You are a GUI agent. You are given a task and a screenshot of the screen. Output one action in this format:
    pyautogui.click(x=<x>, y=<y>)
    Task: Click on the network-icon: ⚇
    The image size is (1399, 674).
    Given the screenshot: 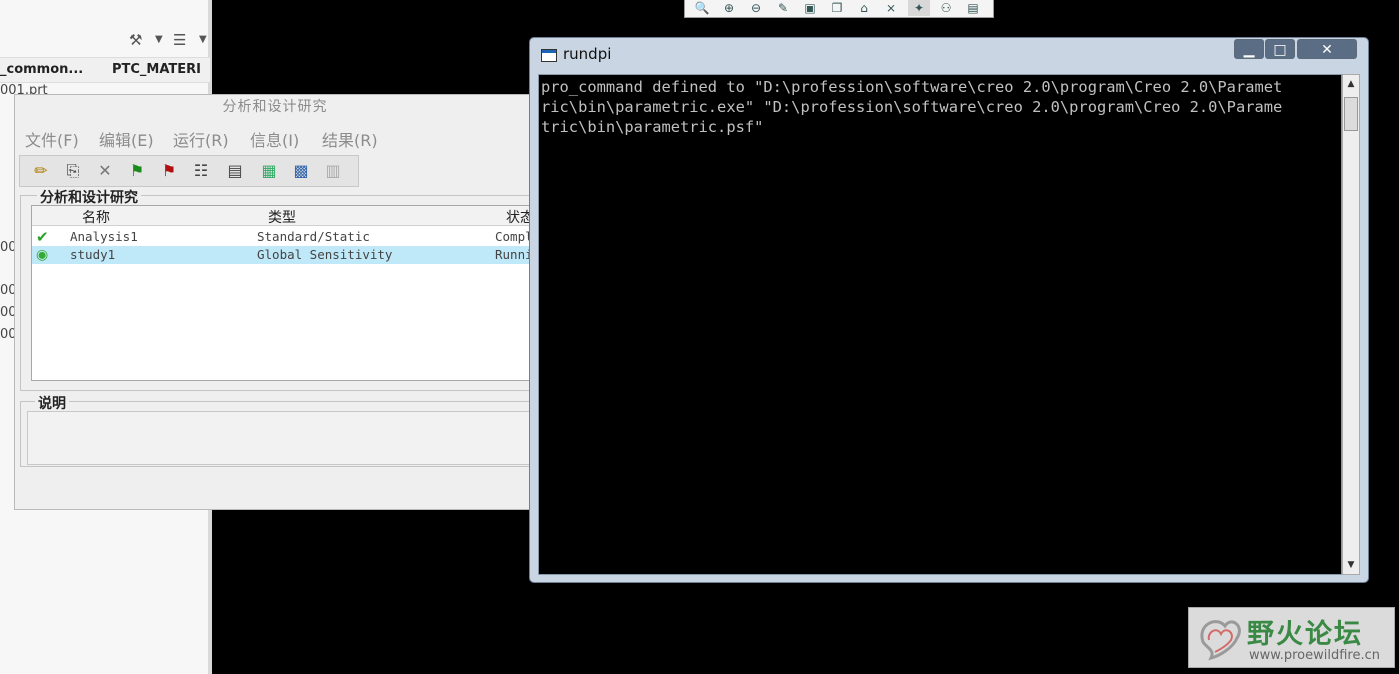 What is the action you would take?
    pyautogui.click(x=946, y=8)
    